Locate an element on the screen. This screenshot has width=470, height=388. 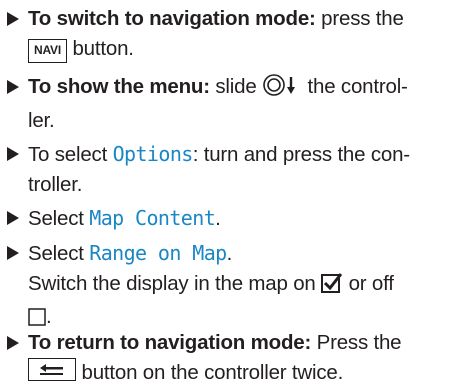
step-text-part: troller. is located at coordinates (55, 184).